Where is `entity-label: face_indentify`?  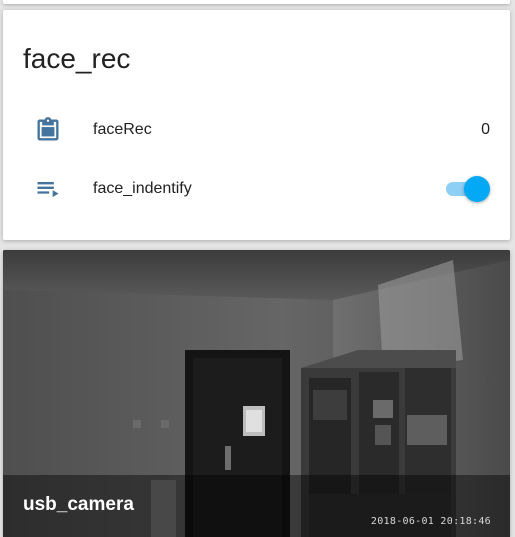
entity-label: face_indentify is located at coordinates (142, 188).